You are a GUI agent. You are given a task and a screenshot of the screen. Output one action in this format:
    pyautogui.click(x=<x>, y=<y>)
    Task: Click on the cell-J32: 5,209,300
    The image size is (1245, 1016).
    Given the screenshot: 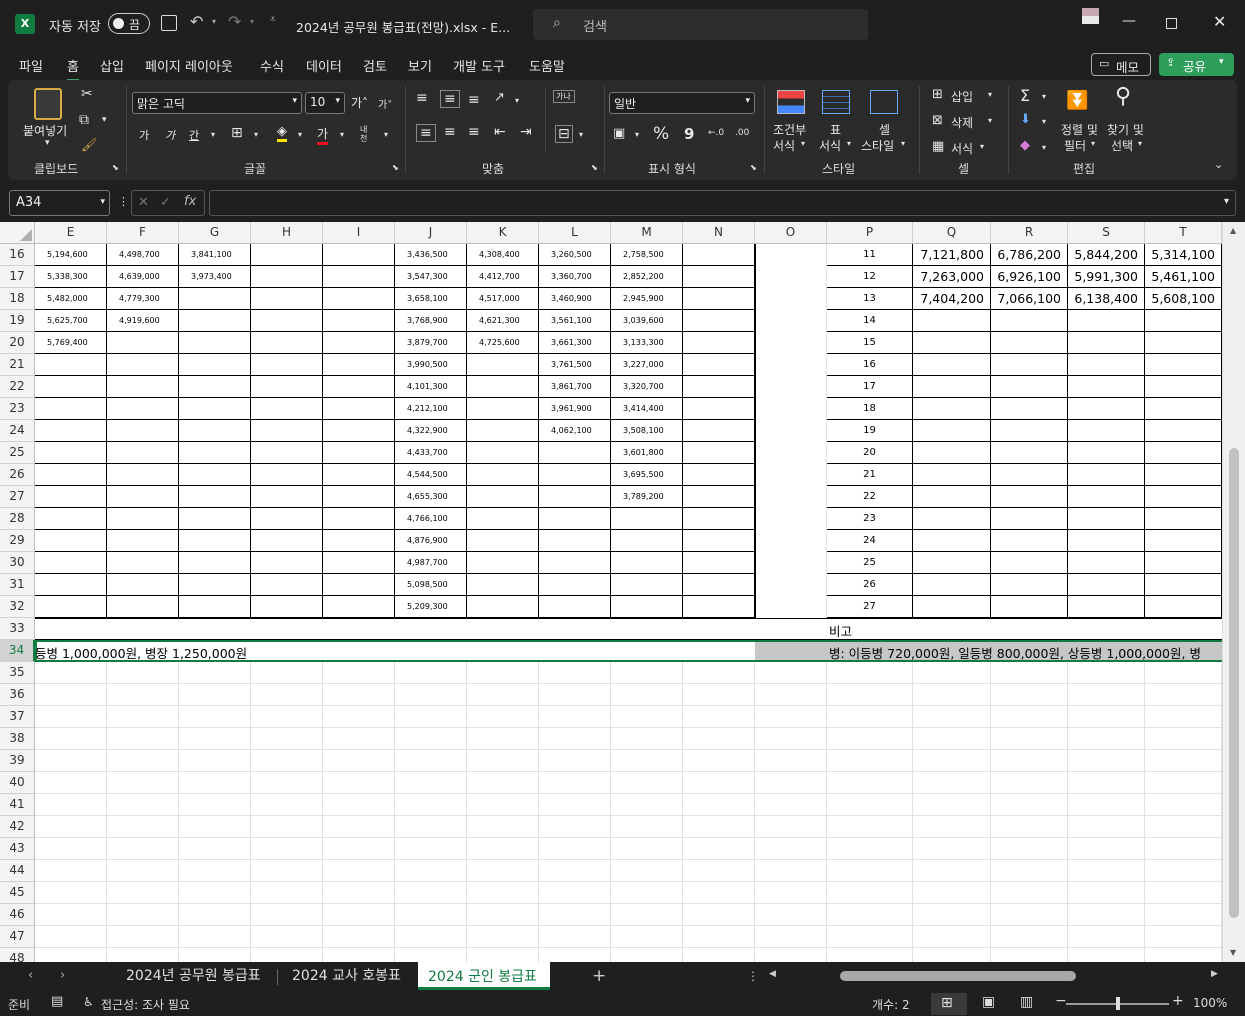 What is the action you would take?
    pyautogui.click(x=431, y=607)
    